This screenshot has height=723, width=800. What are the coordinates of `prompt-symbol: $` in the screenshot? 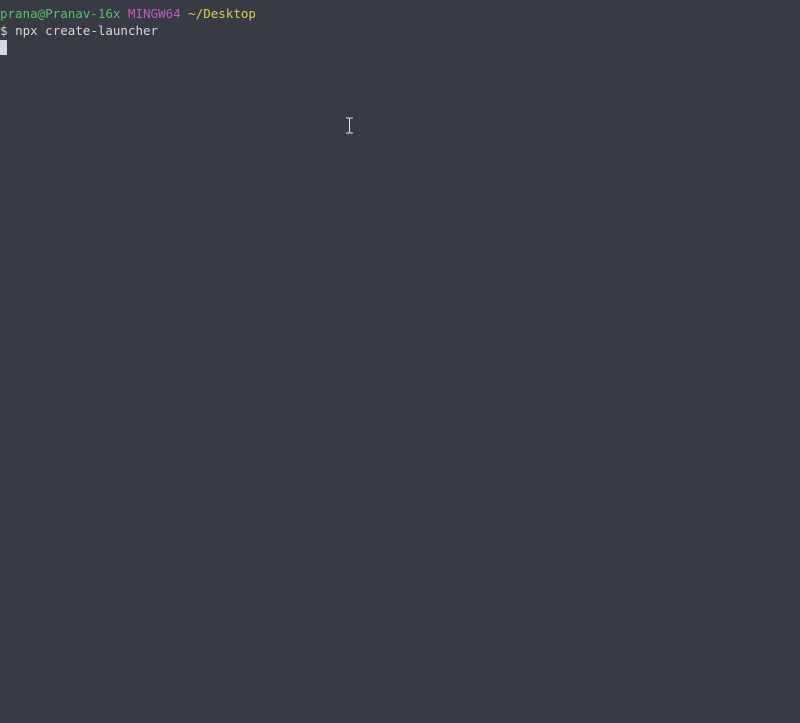 It's located at (4, 30).